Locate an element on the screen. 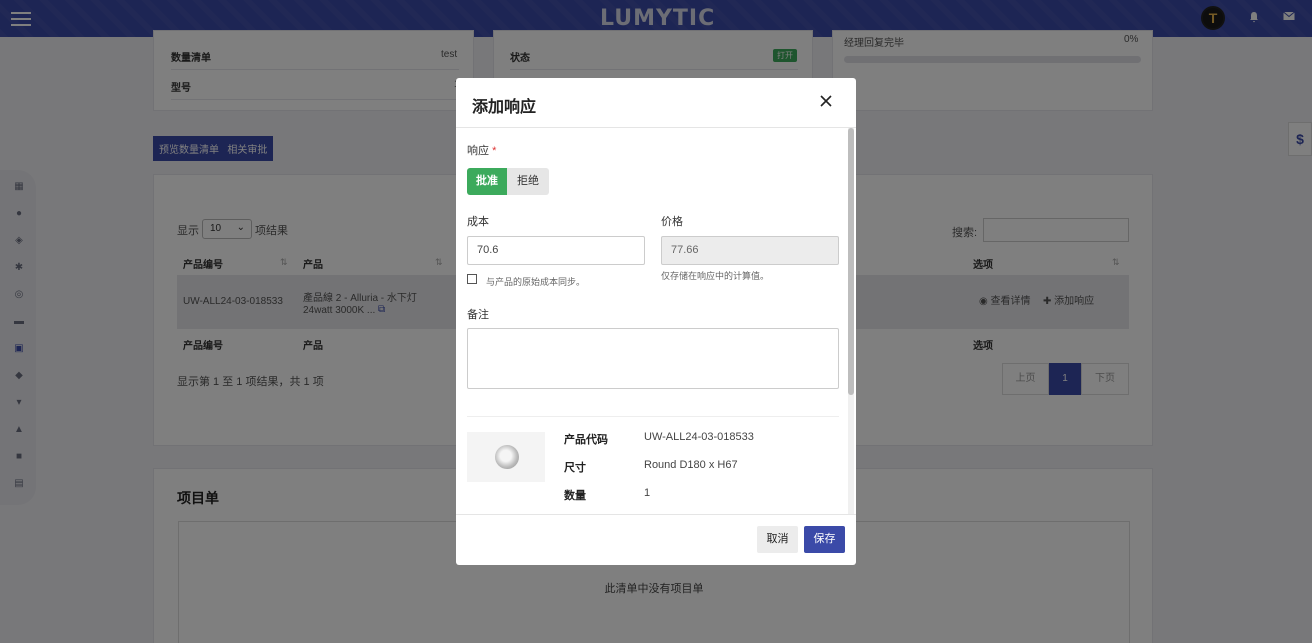 The width and height of the screenshot is (1312, 643). product-image is located at coordinates (506, 457).